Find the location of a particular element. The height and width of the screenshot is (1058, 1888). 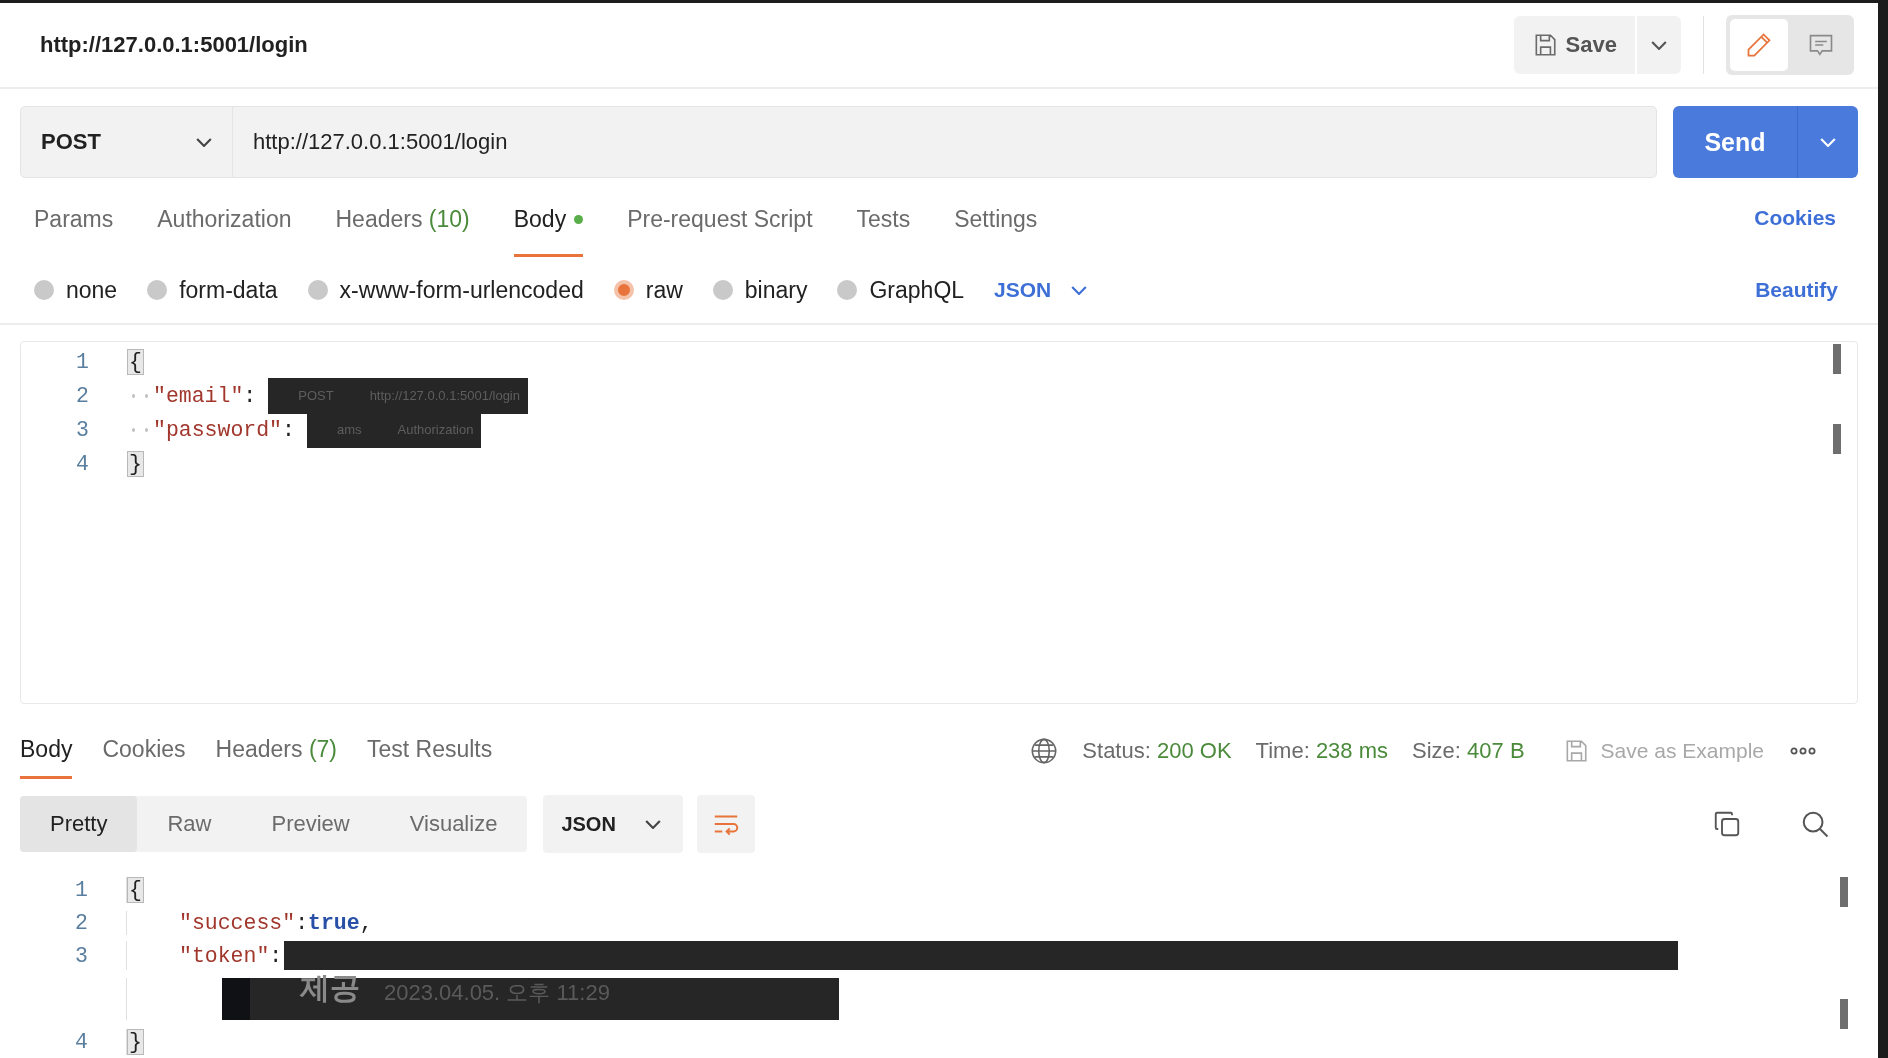

faded-overlay-text: POST is located at coordinates (316, 396).